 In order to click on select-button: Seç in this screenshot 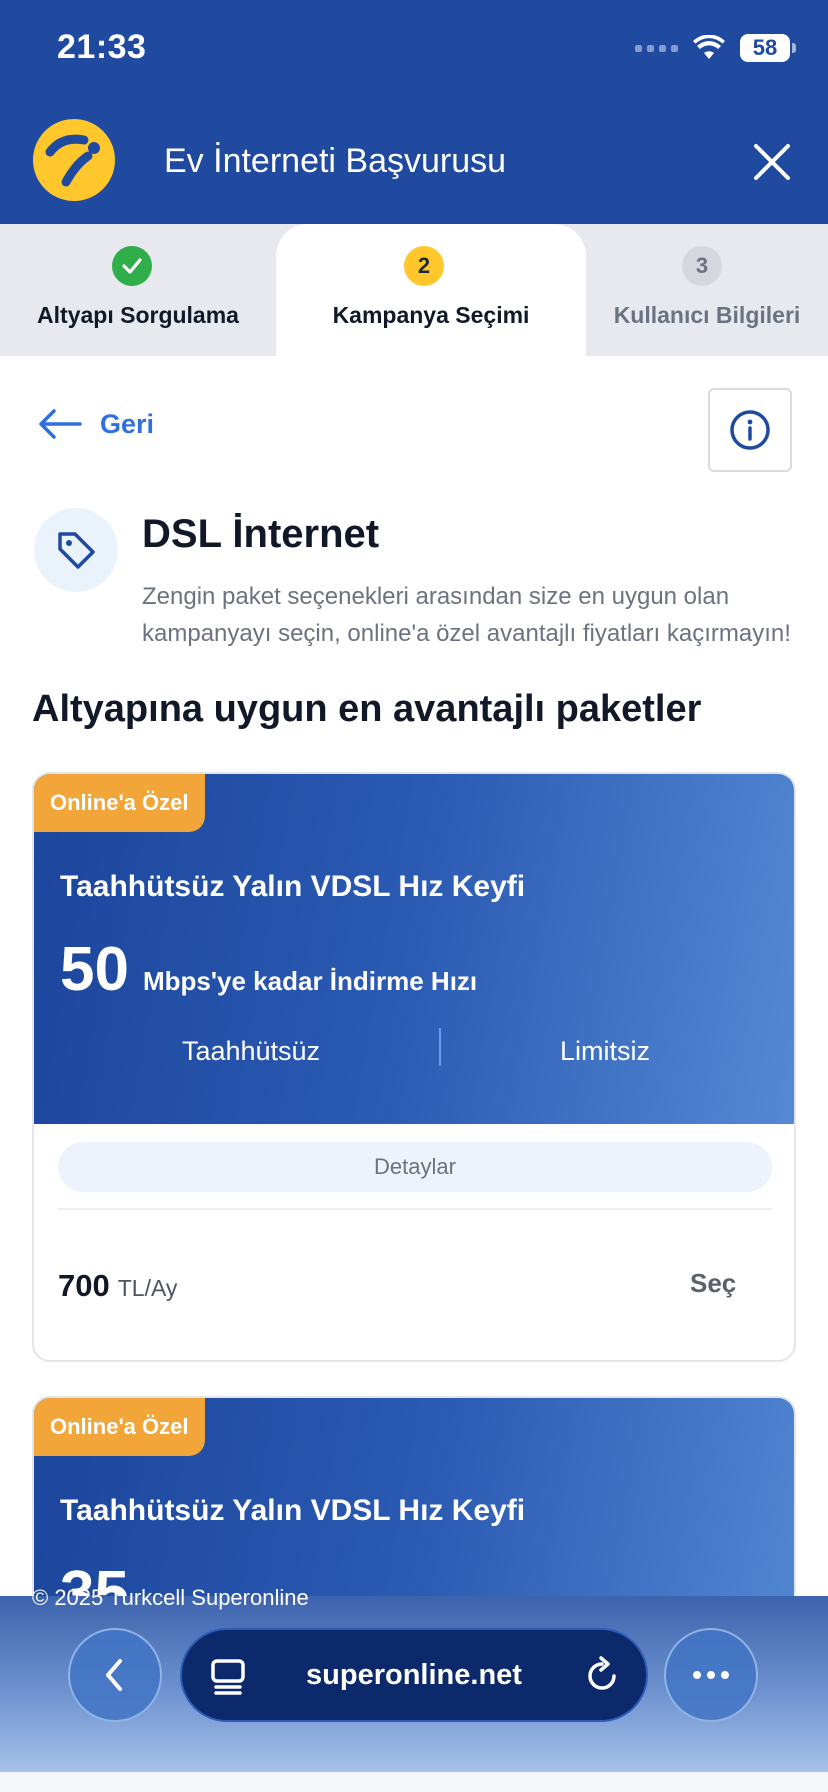, I will do `click(713, 1283)`.